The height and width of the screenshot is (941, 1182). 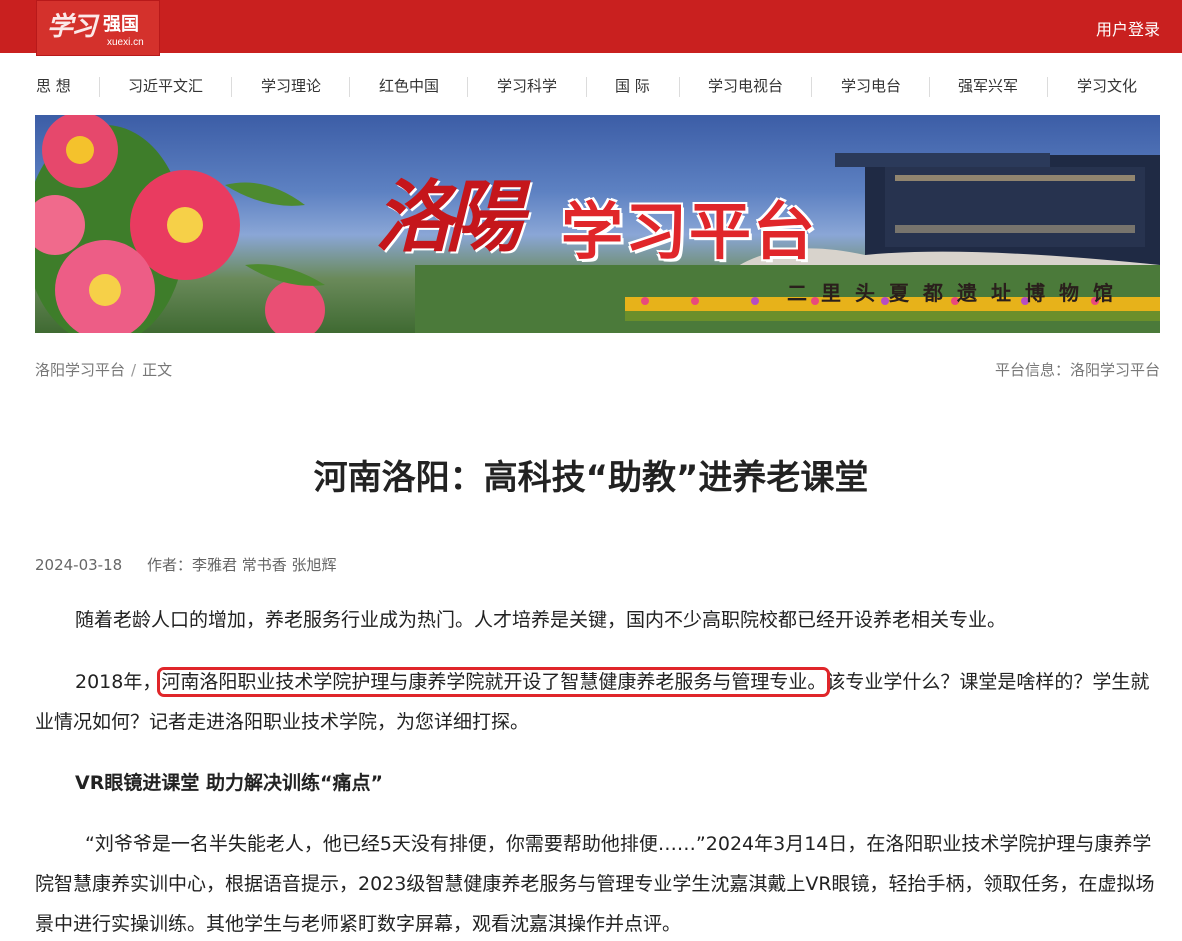 What do you see at coordinates (449, 217) in the screenshot?
I see `banner-calligraphy: 洛陽` at bounding box center [449, 217].